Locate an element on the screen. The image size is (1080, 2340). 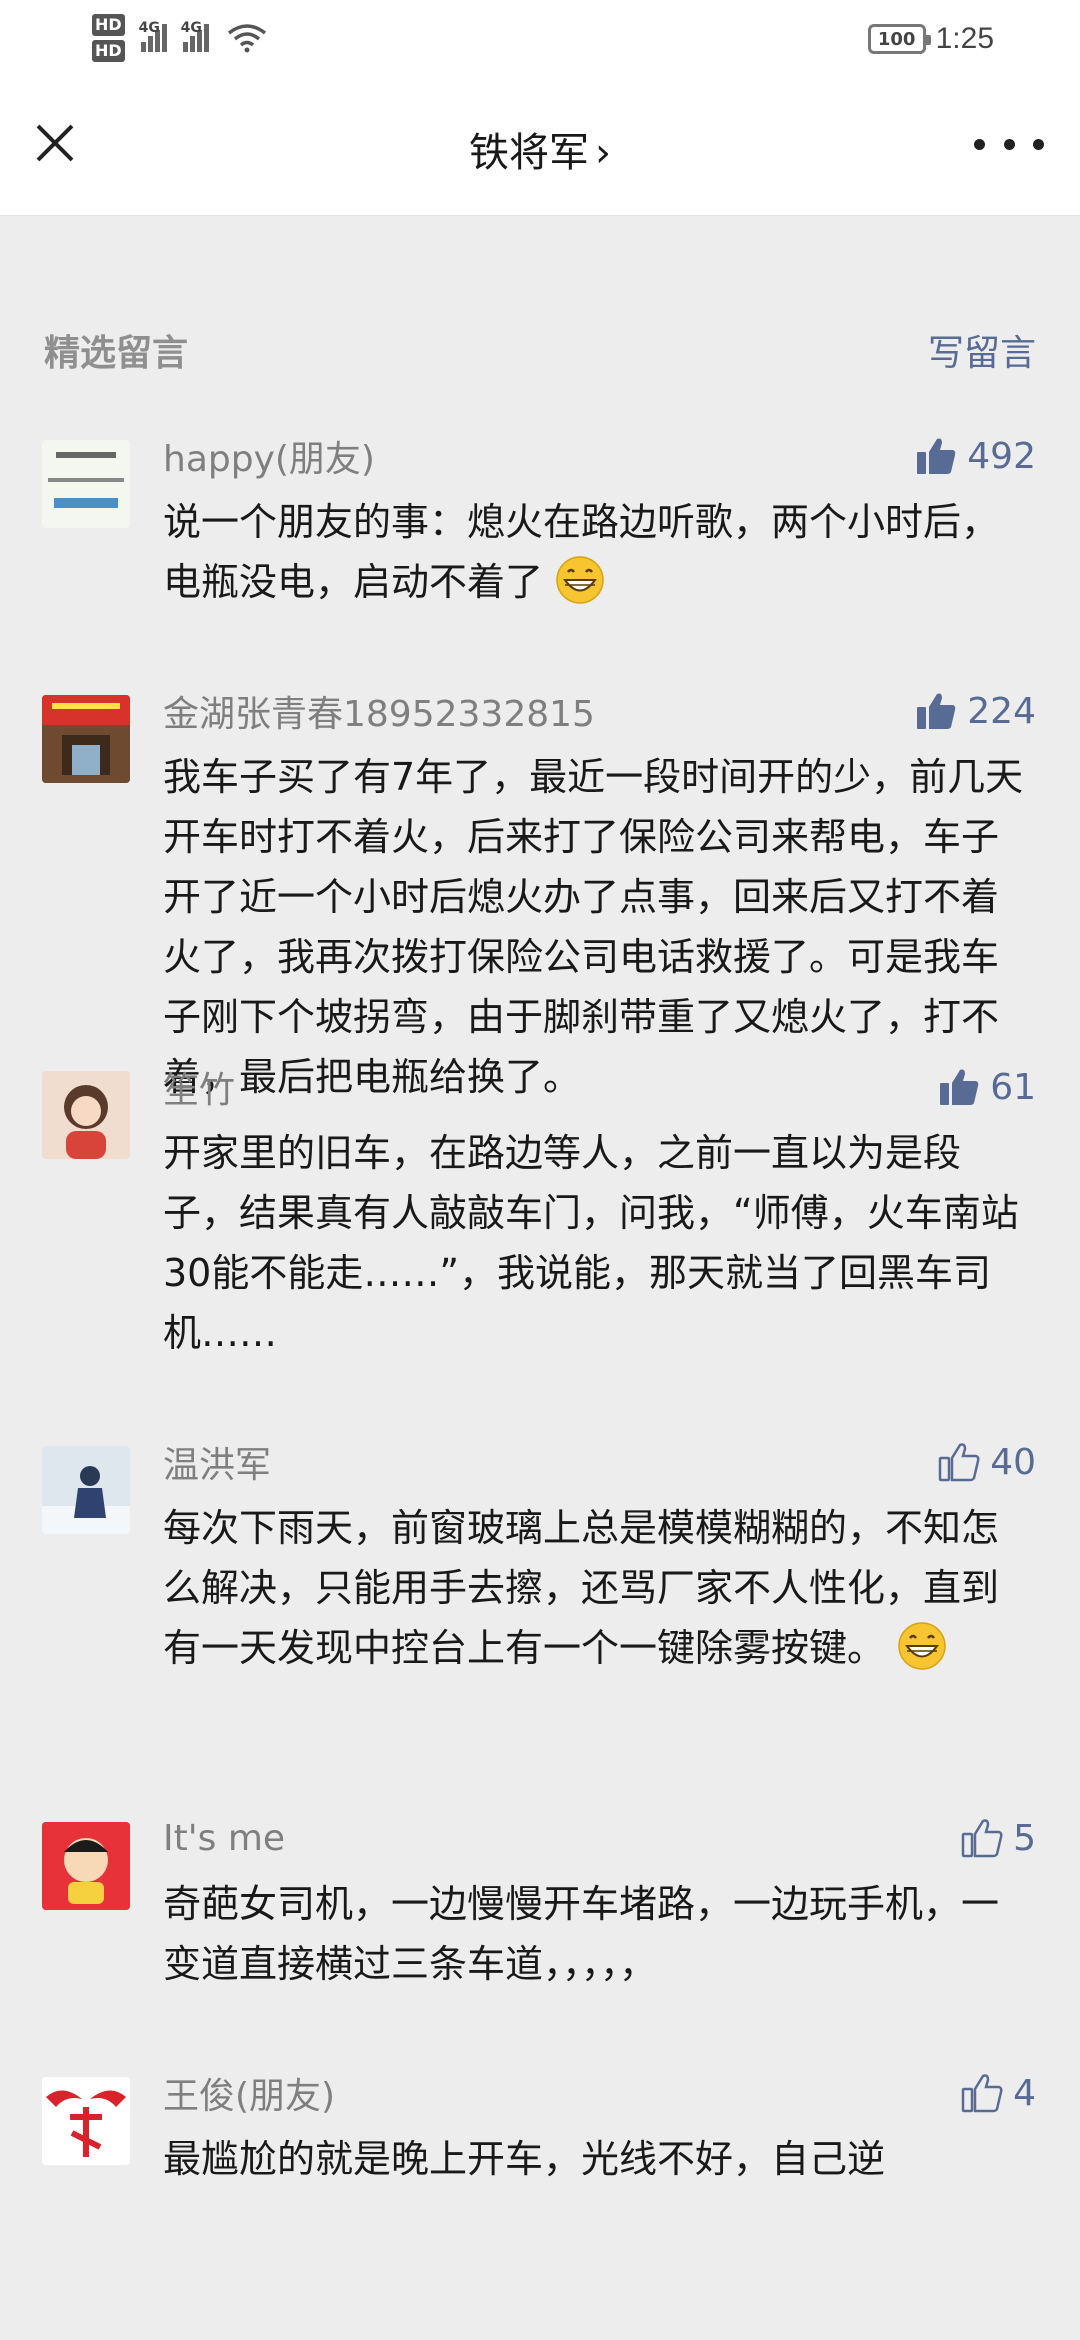
comments-header: 精选留言 写留言 is located at coordinates (540, 345).